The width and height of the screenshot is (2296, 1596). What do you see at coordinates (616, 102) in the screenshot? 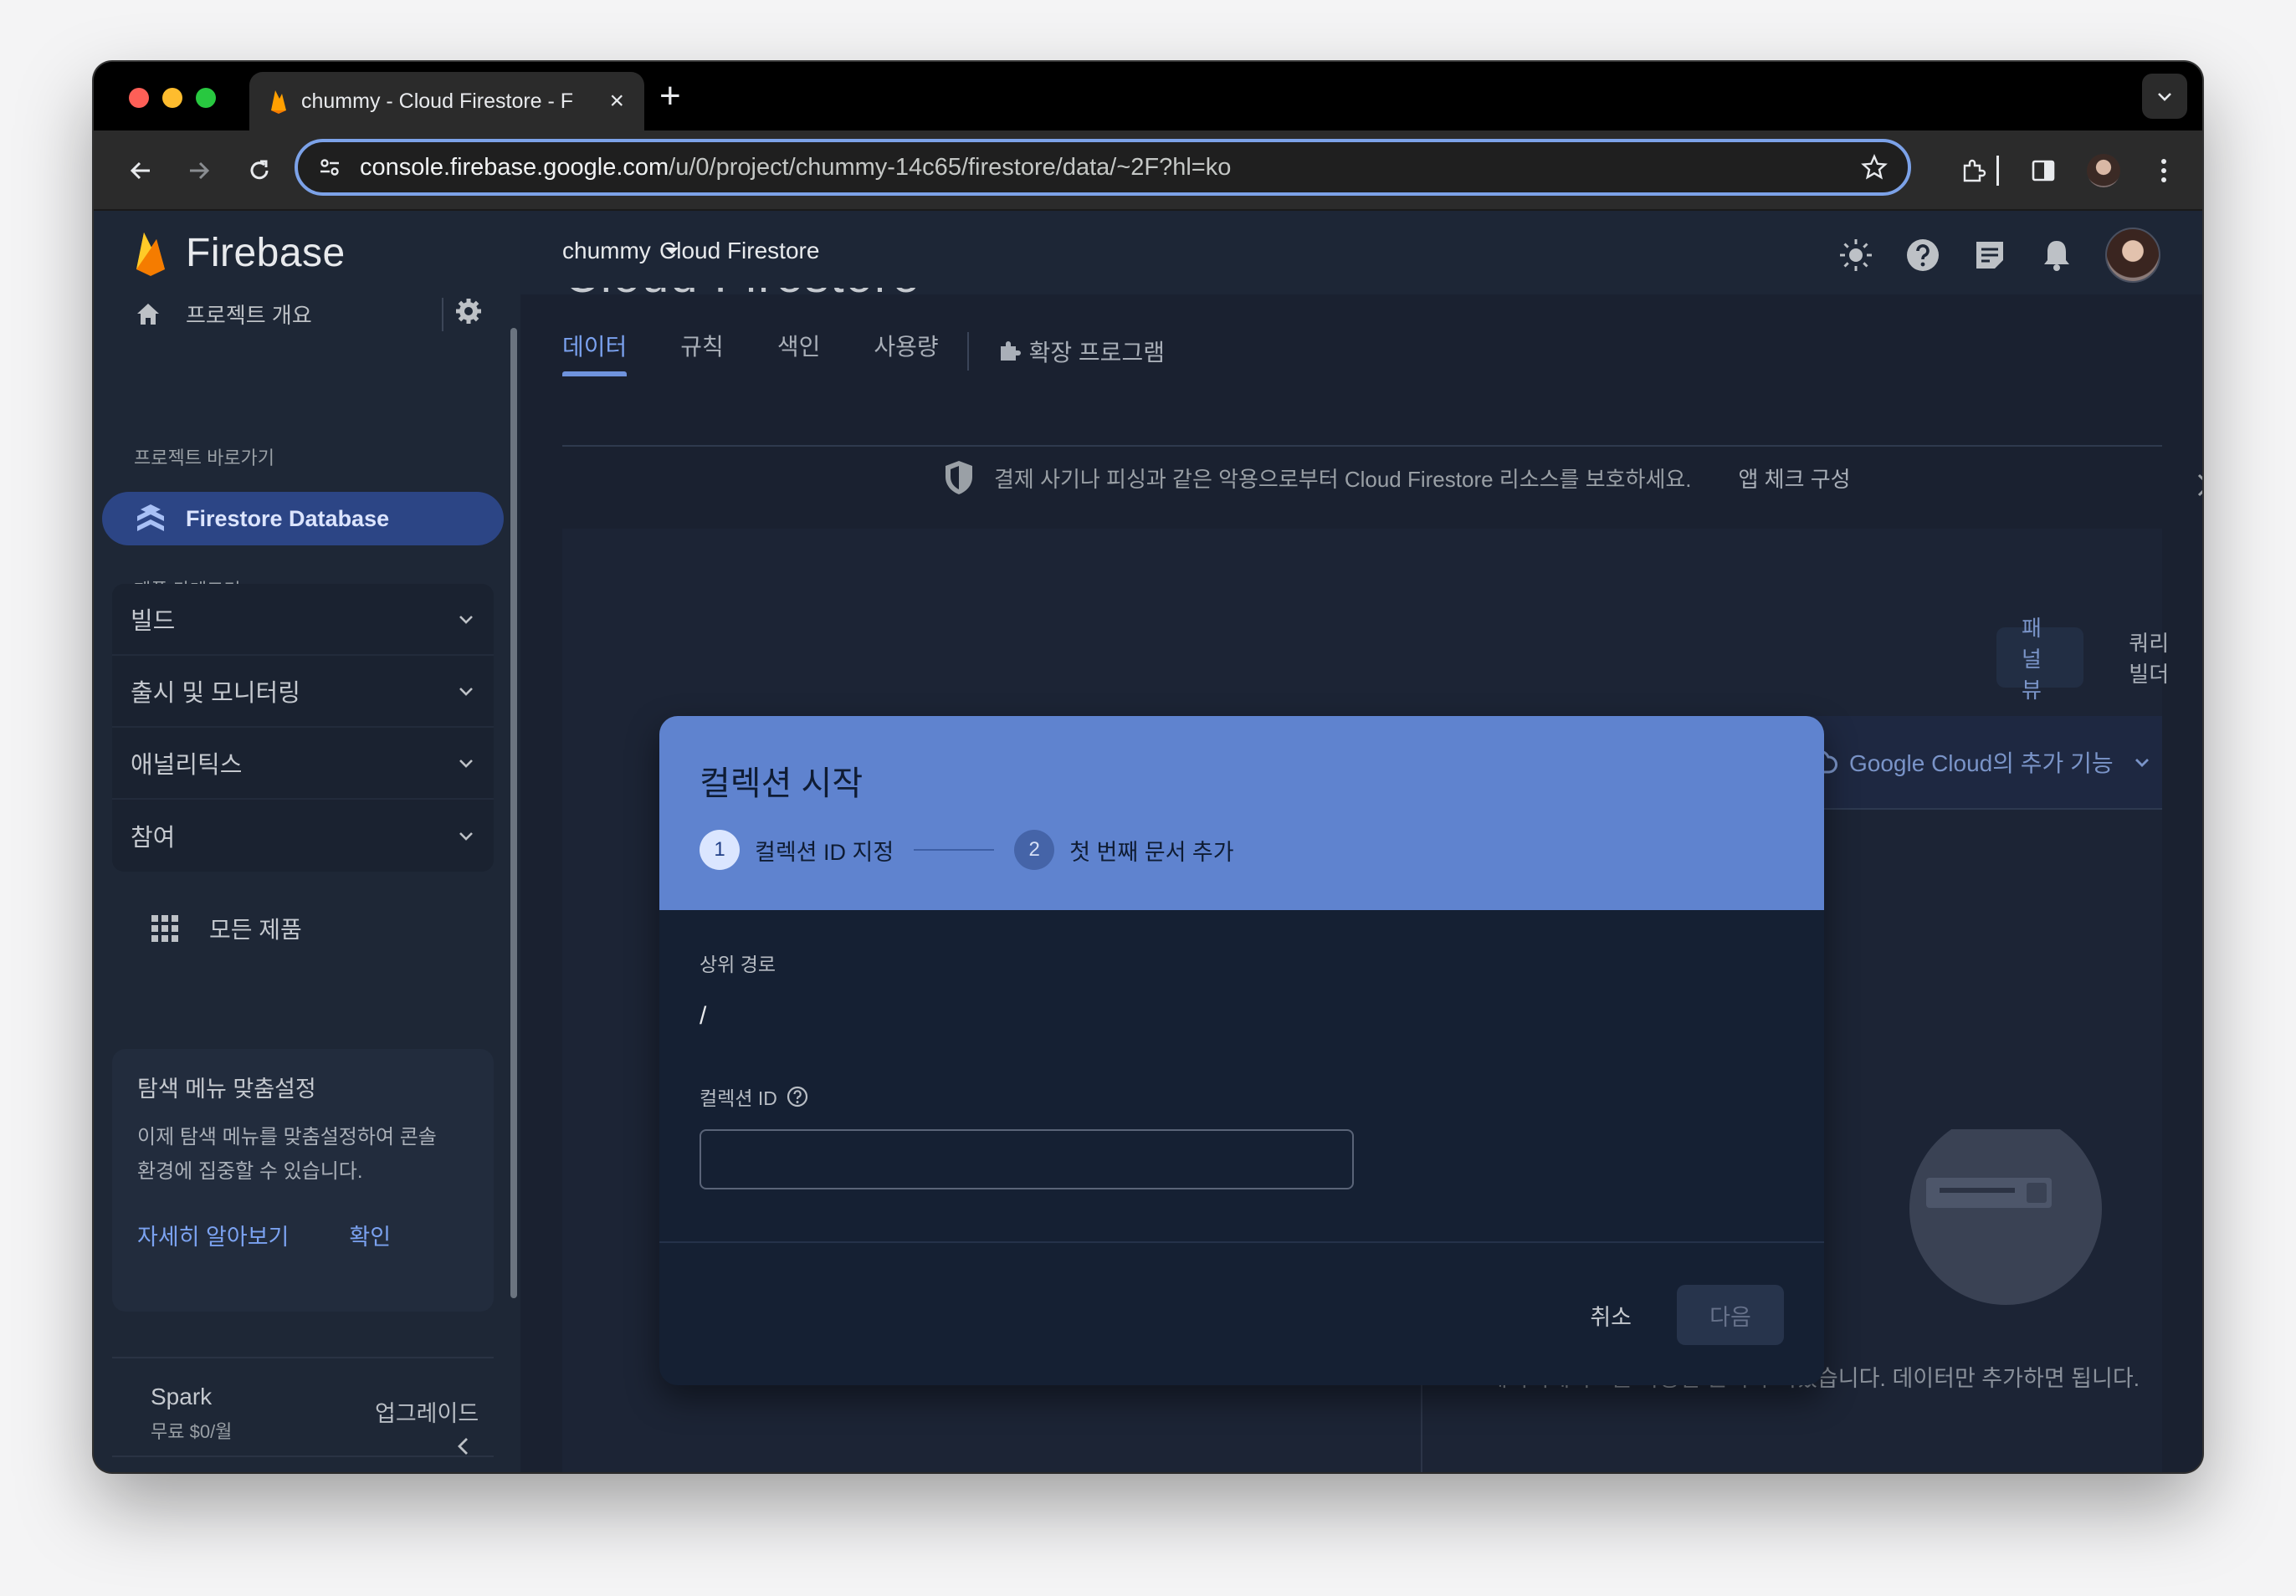
I see `tab-close-icon: ×` at bounding box center [616, 102].